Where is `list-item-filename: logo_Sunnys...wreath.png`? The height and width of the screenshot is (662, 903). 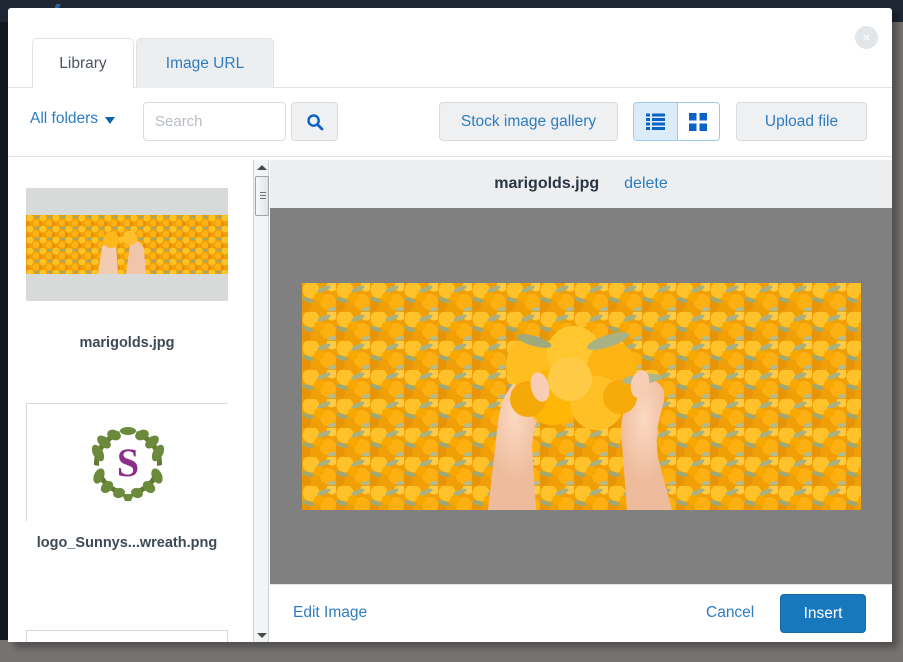 list-item-filename: logo_Sunnys...wreath.png is located at coordinates (127, 543).